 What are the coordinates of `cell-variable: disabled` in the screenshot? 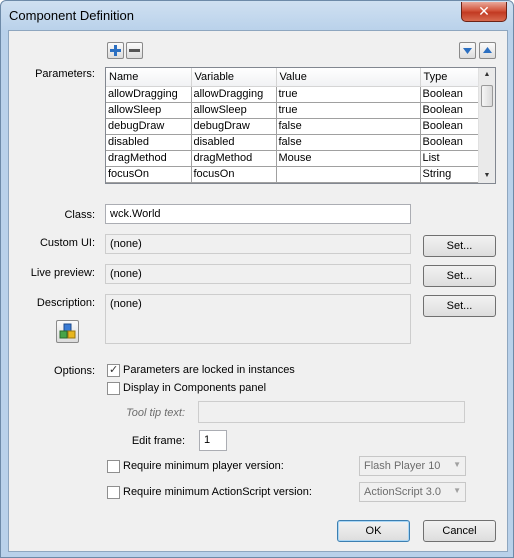 It's located at (234, 142).